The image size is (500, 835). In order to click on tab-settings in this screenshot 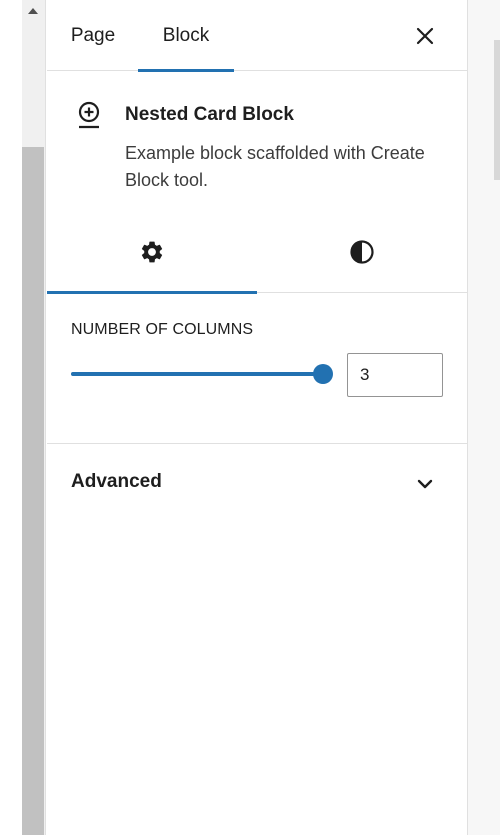, I will do `click(152, 252)`.